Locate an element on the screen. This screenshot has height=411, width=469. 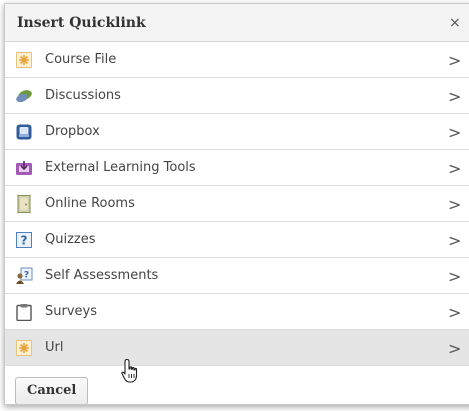
external-tools-icon is located at coordinates (24, 168).